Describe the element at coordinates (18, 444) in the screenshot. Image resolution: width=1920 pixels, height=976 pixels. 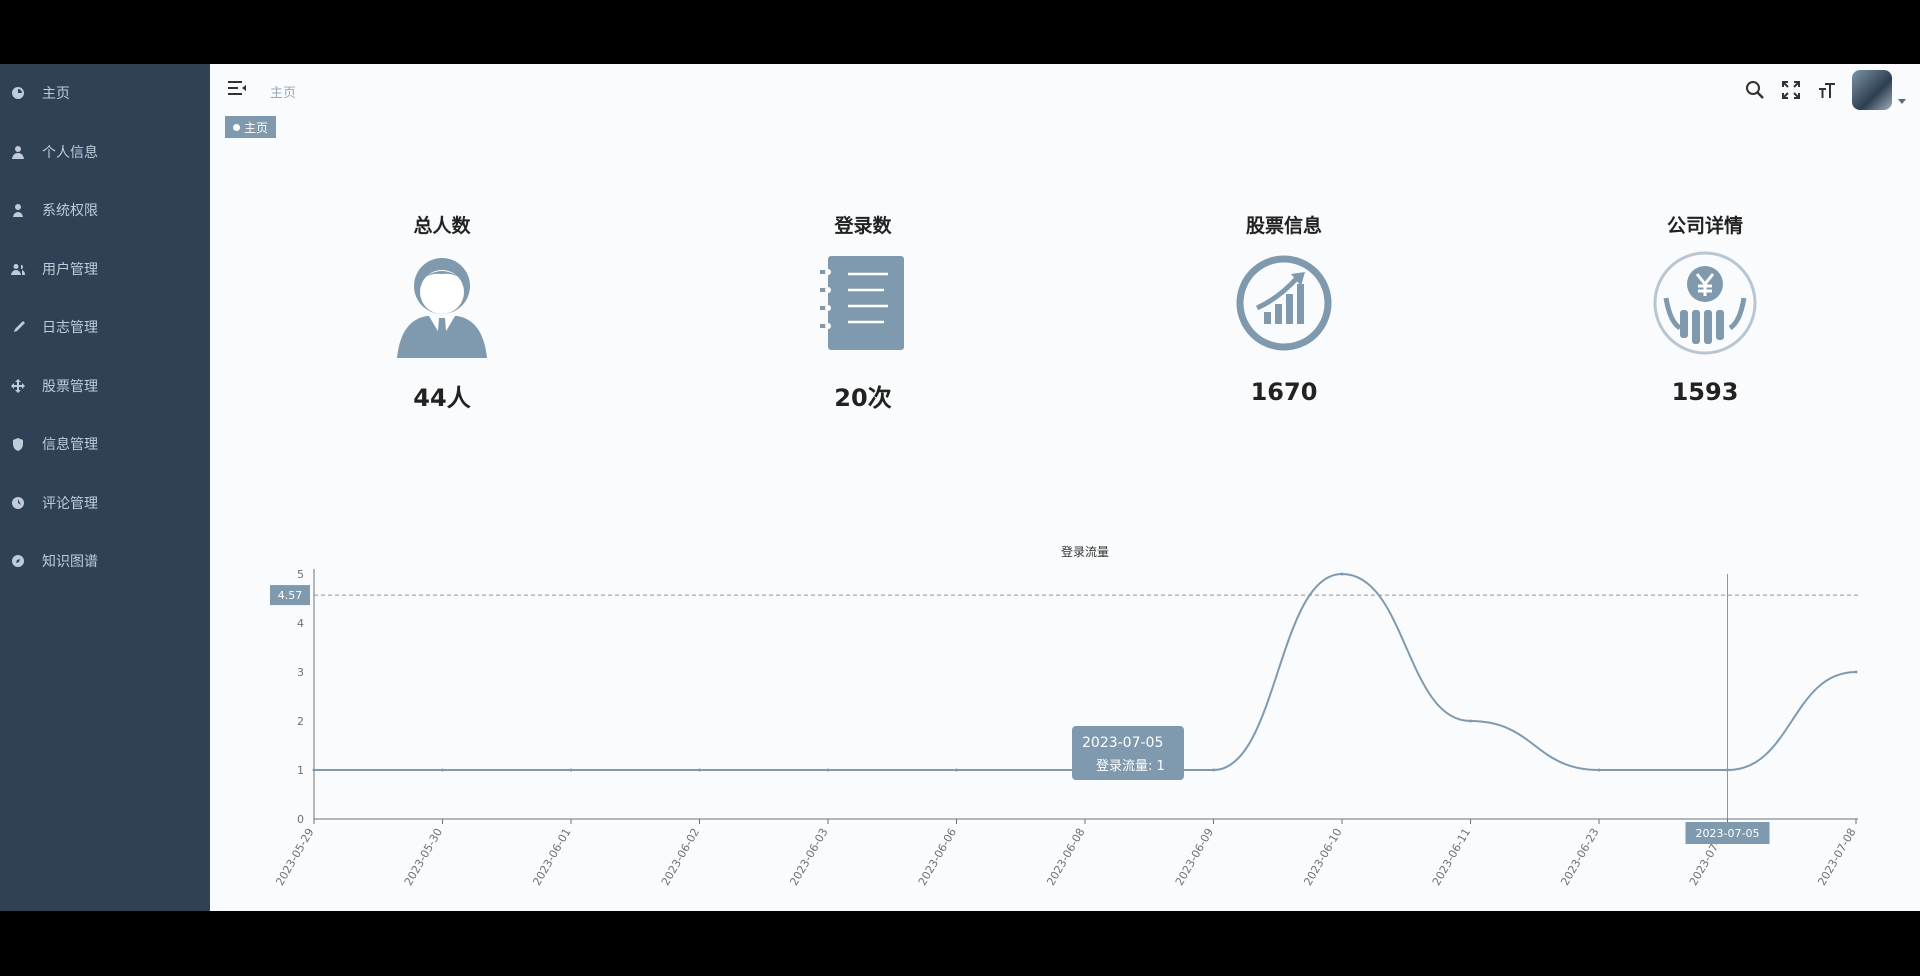
I see `shield-icon` at that location.